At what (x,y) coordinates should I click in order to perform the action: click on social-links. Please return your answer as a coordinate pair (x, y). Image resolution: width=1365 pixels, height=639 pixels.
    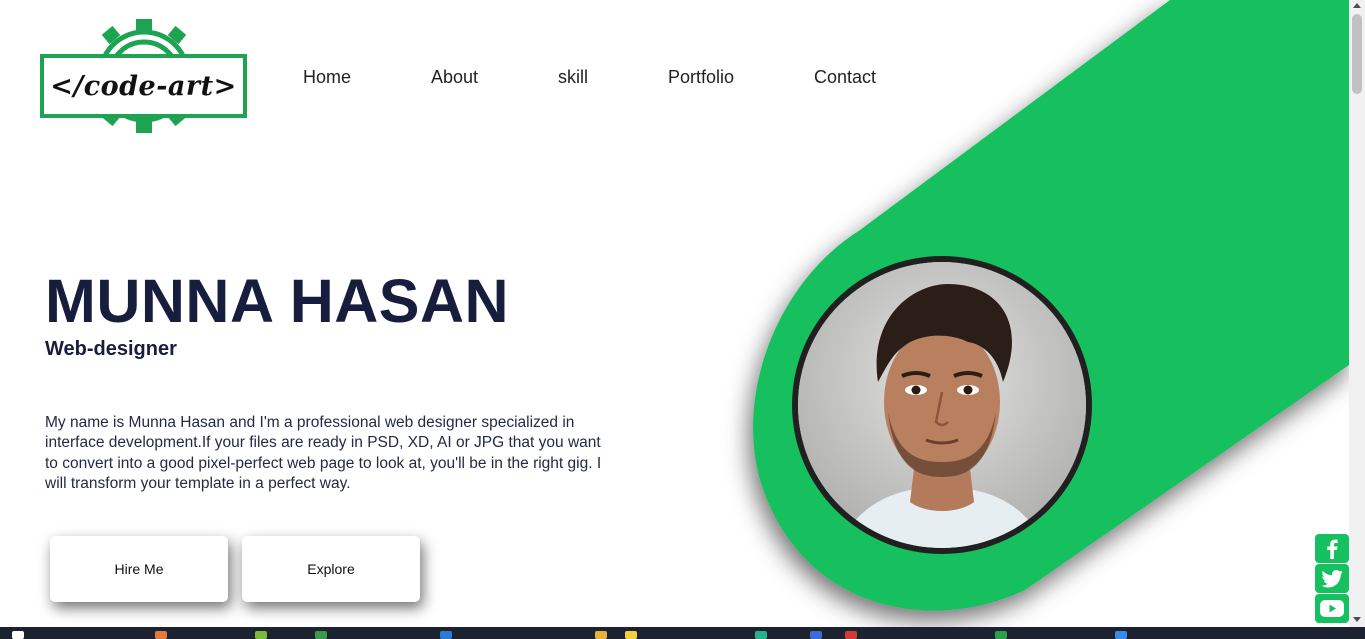
    Looking at the image, I should click on (1332, 579).